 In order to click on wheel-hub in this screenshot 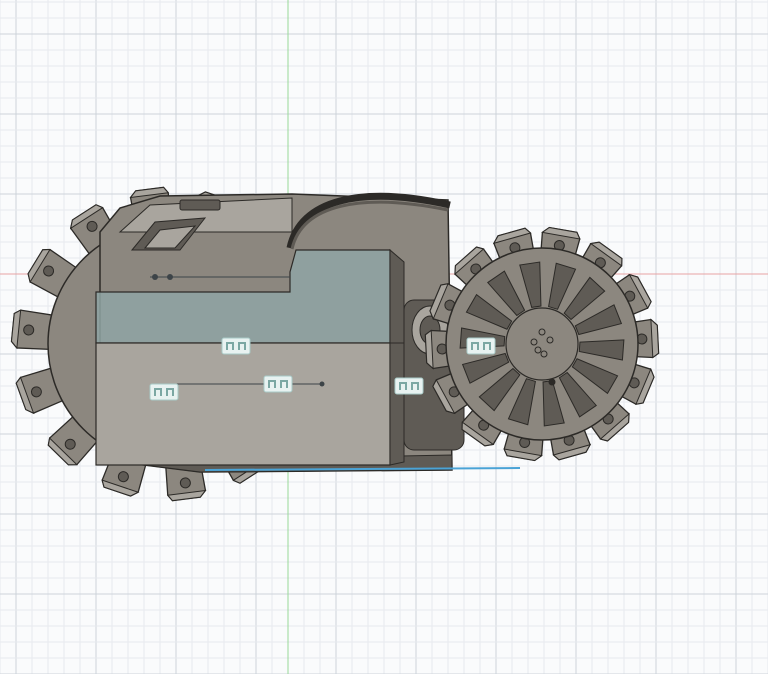, I will do `click(542, 344)`.